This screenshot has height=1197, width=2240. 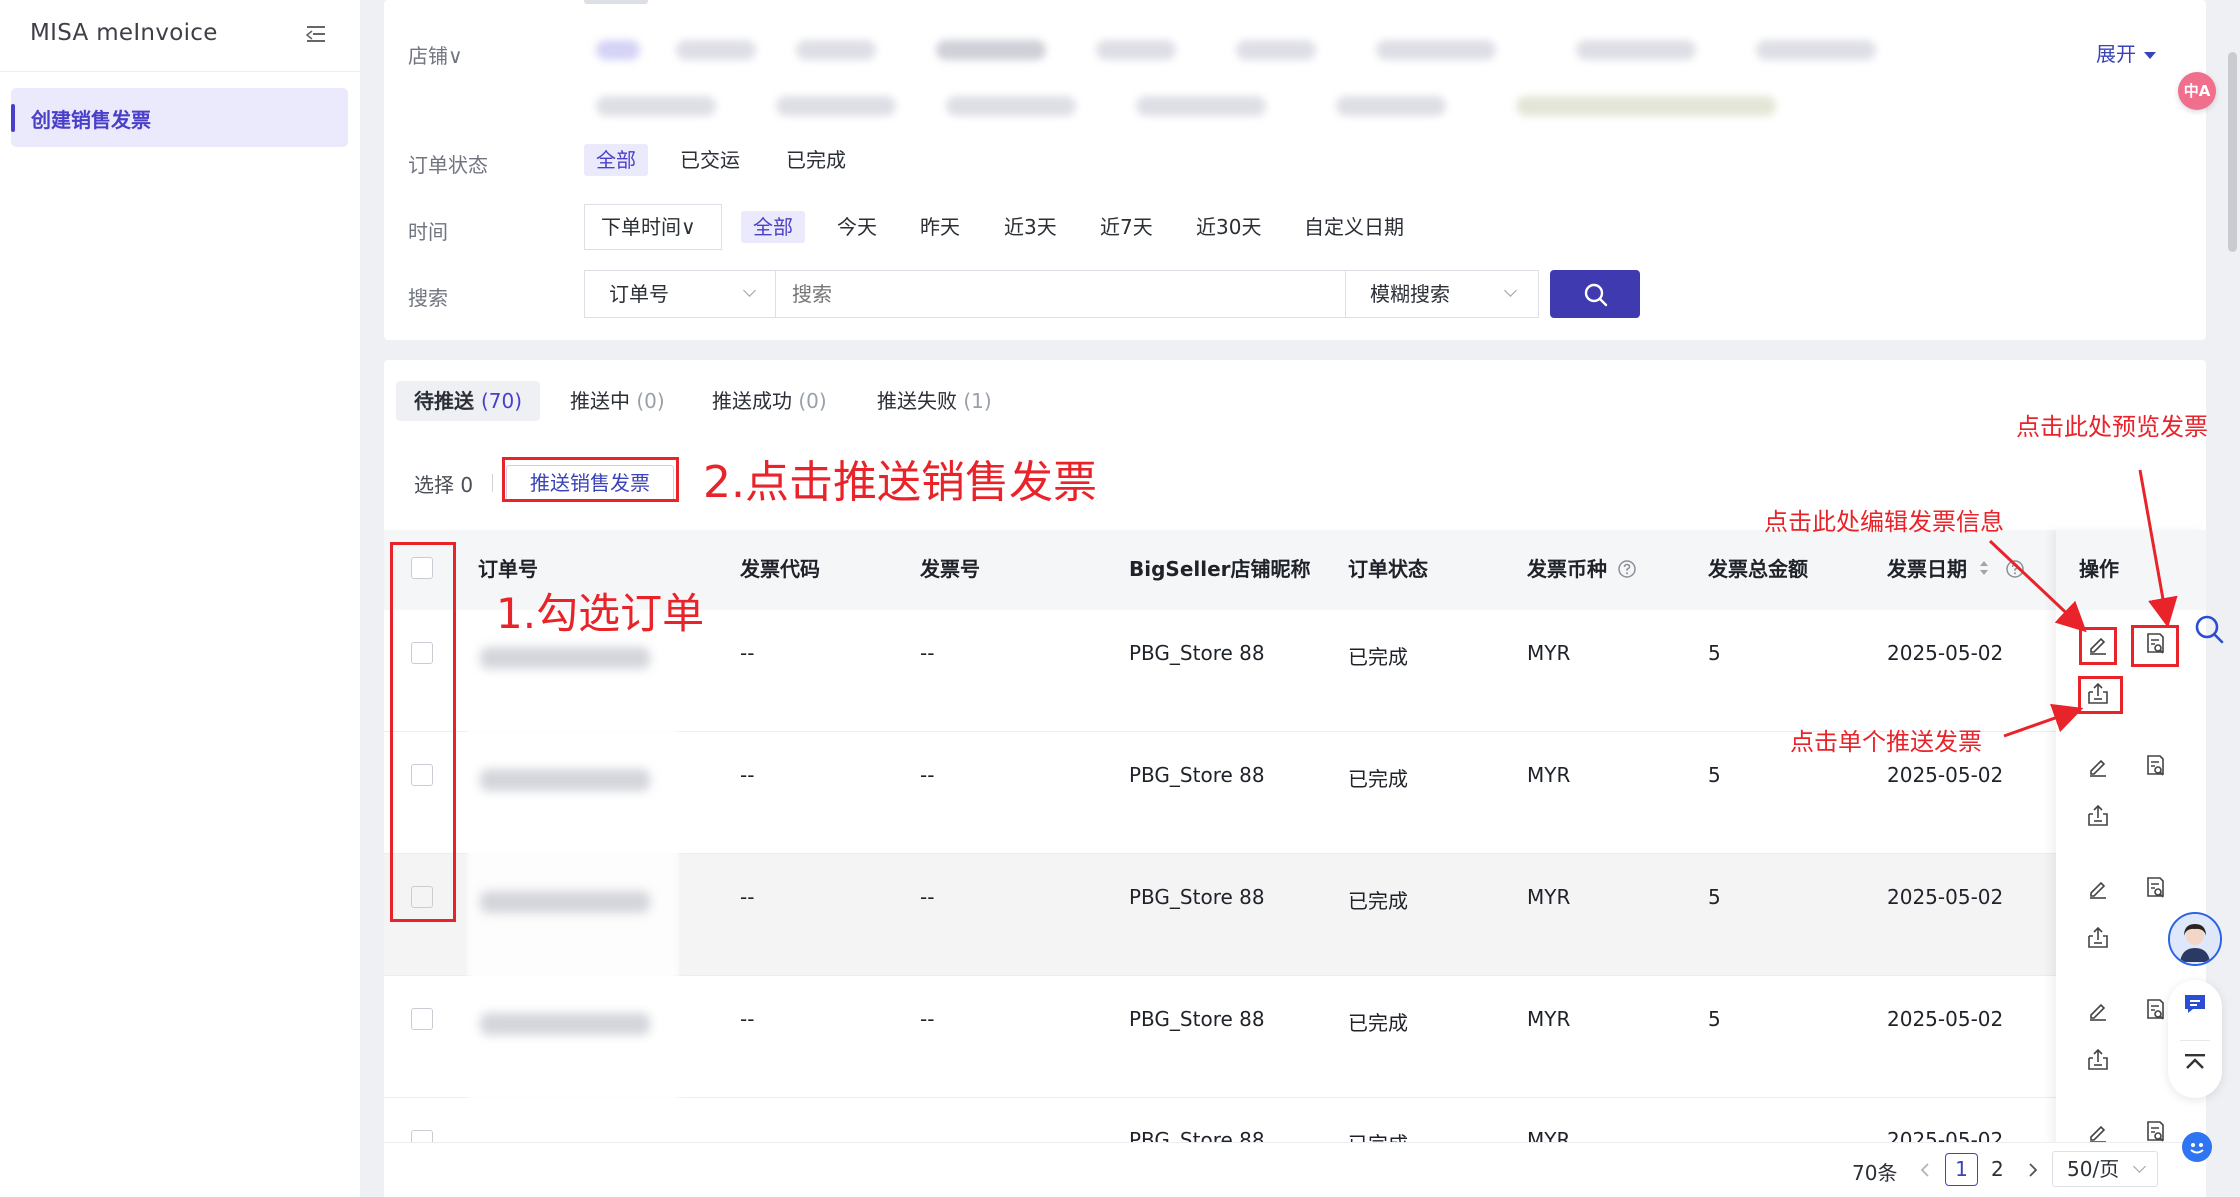 I want to click on sort-icon, so click(x=1984, y=568).